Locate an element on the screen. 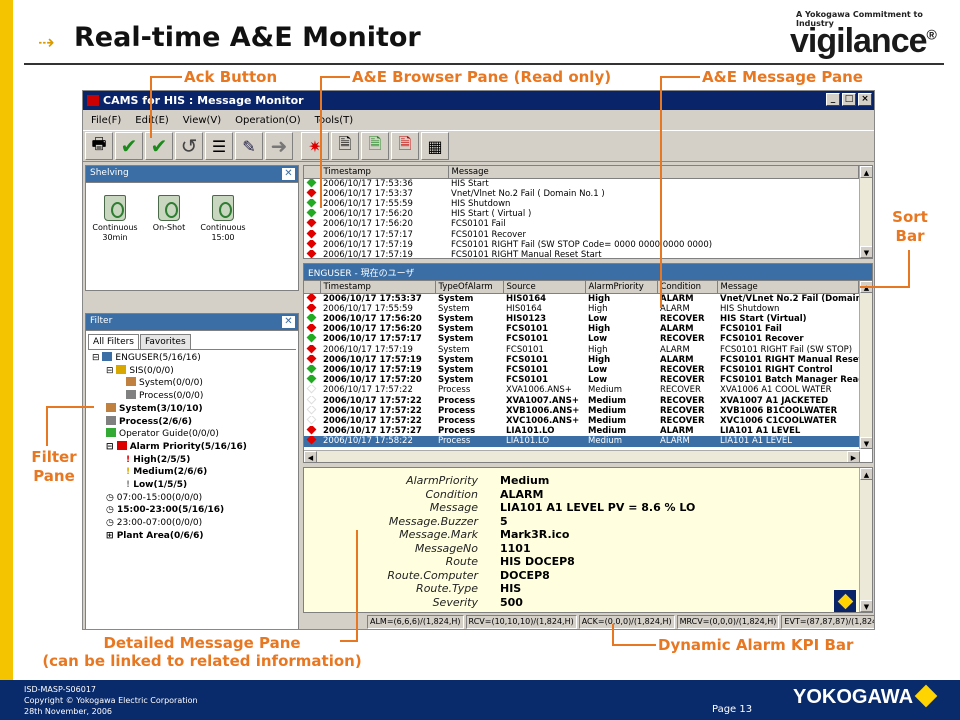  scroll-left-icon: ◀ is located at coordinates (310, 456).